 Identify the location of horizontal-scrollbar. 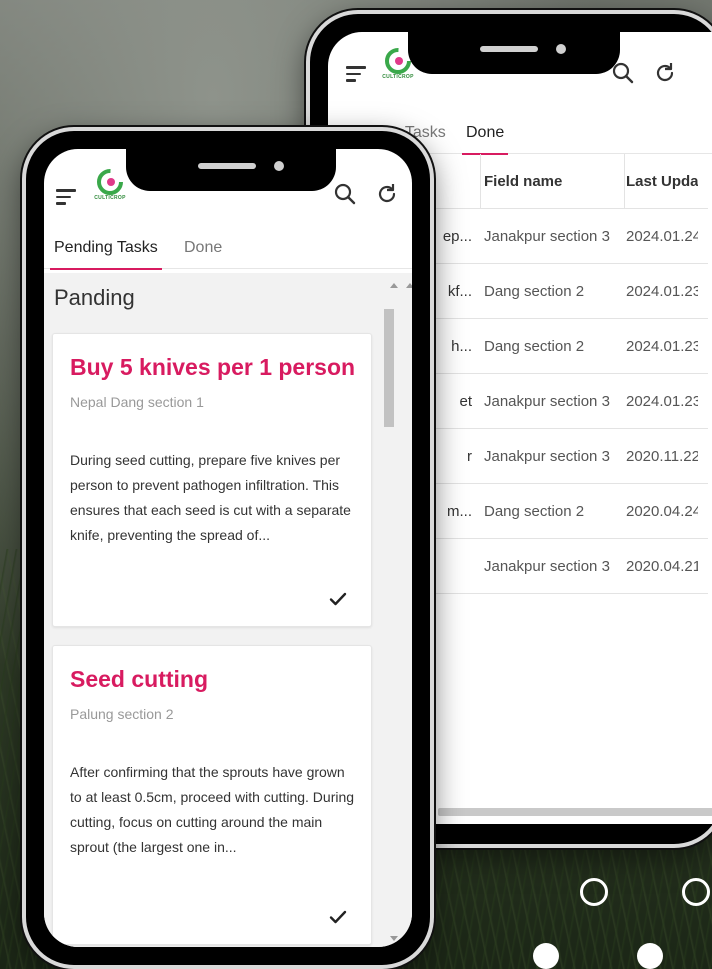
(575, 812).